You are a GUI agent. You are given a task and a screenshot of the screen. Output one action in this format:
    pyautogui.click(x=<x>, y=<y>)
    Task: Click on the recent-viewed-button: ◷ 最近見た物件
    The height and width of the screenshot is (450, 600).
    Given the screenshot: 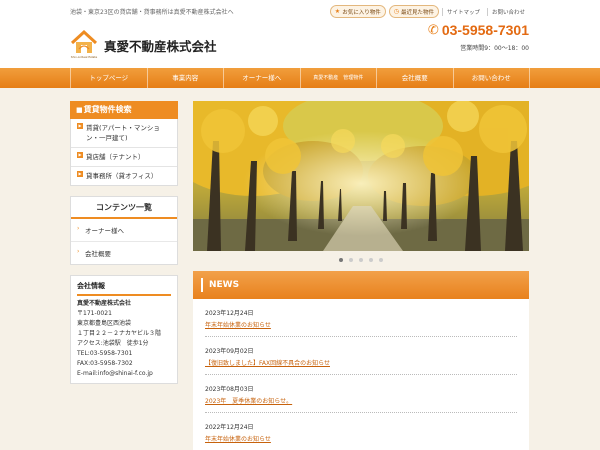 What is the action you would take?
    pyautogui.click(x=413, y=11)
    